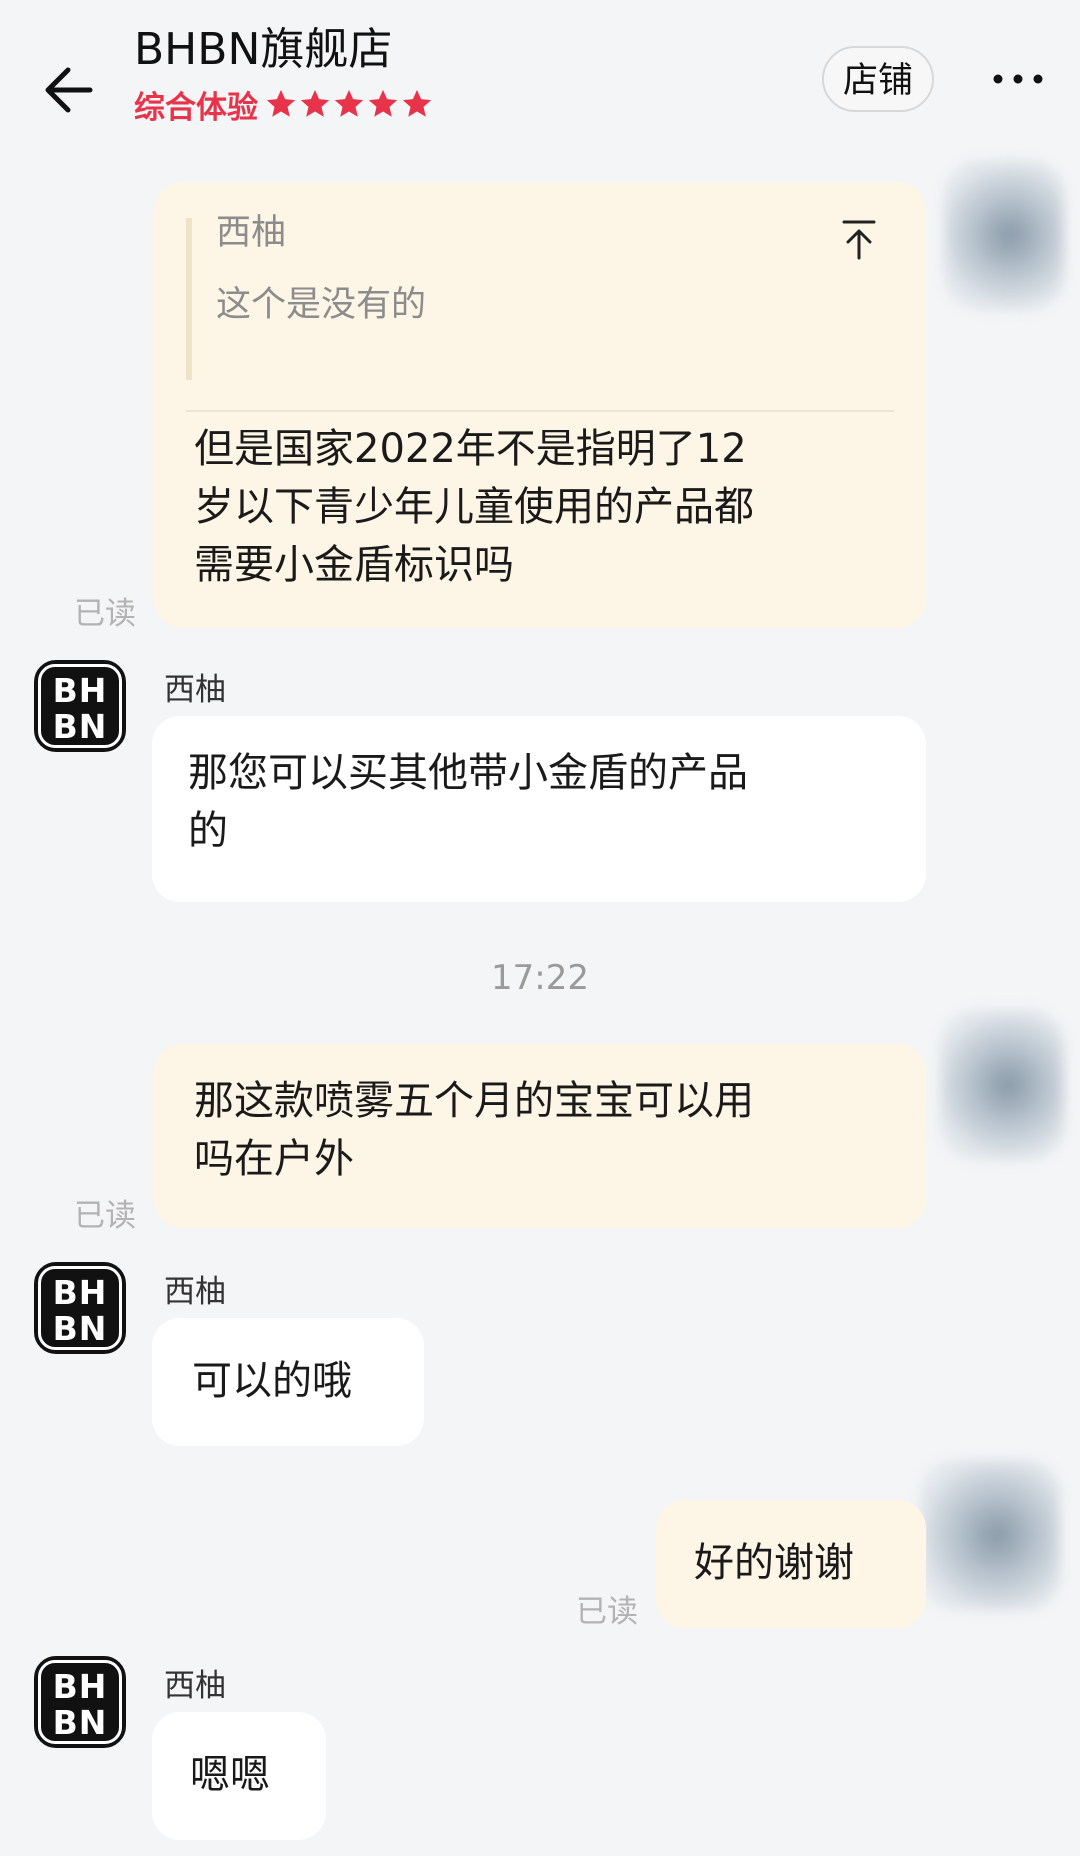 The height and width of the screenshot is (1856, 1080). What do you see at coordinates (321, 305) in the screenshot?
I see `quoted-text: 这个是没有的` at bounding box center [321, 305].